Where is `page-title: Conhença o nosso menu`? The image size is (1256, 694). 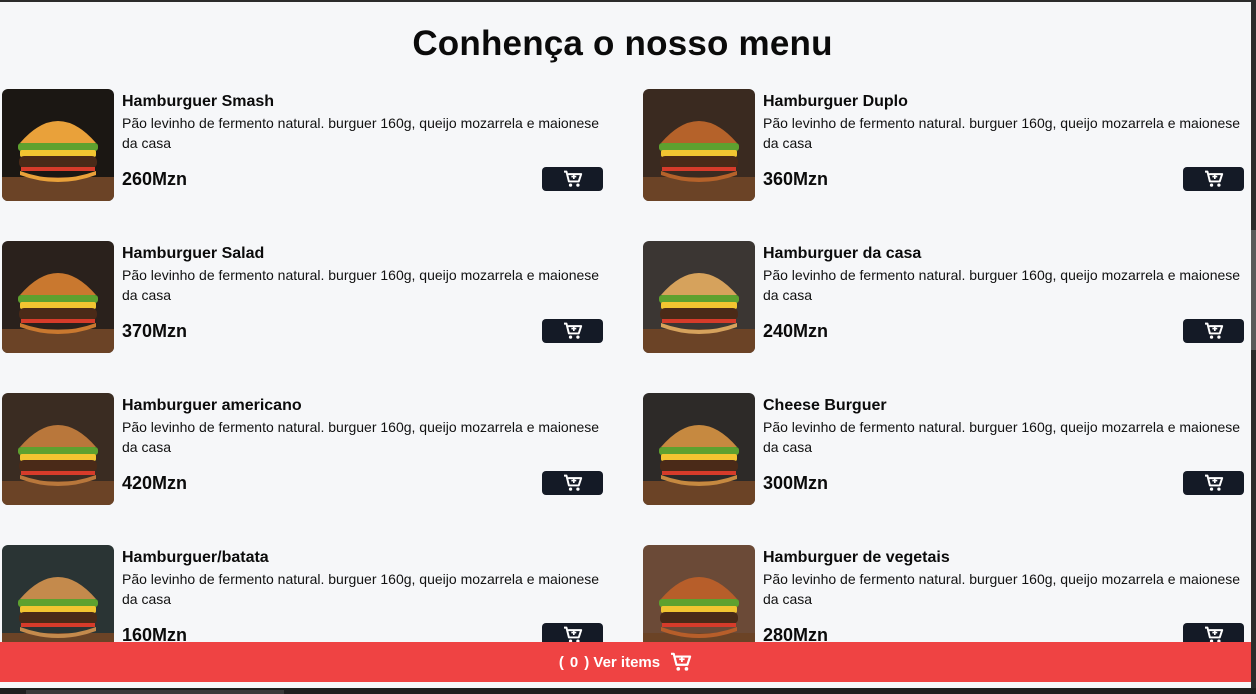
page-title: Conhença o nosso menu is located at coordinates (622, 43).